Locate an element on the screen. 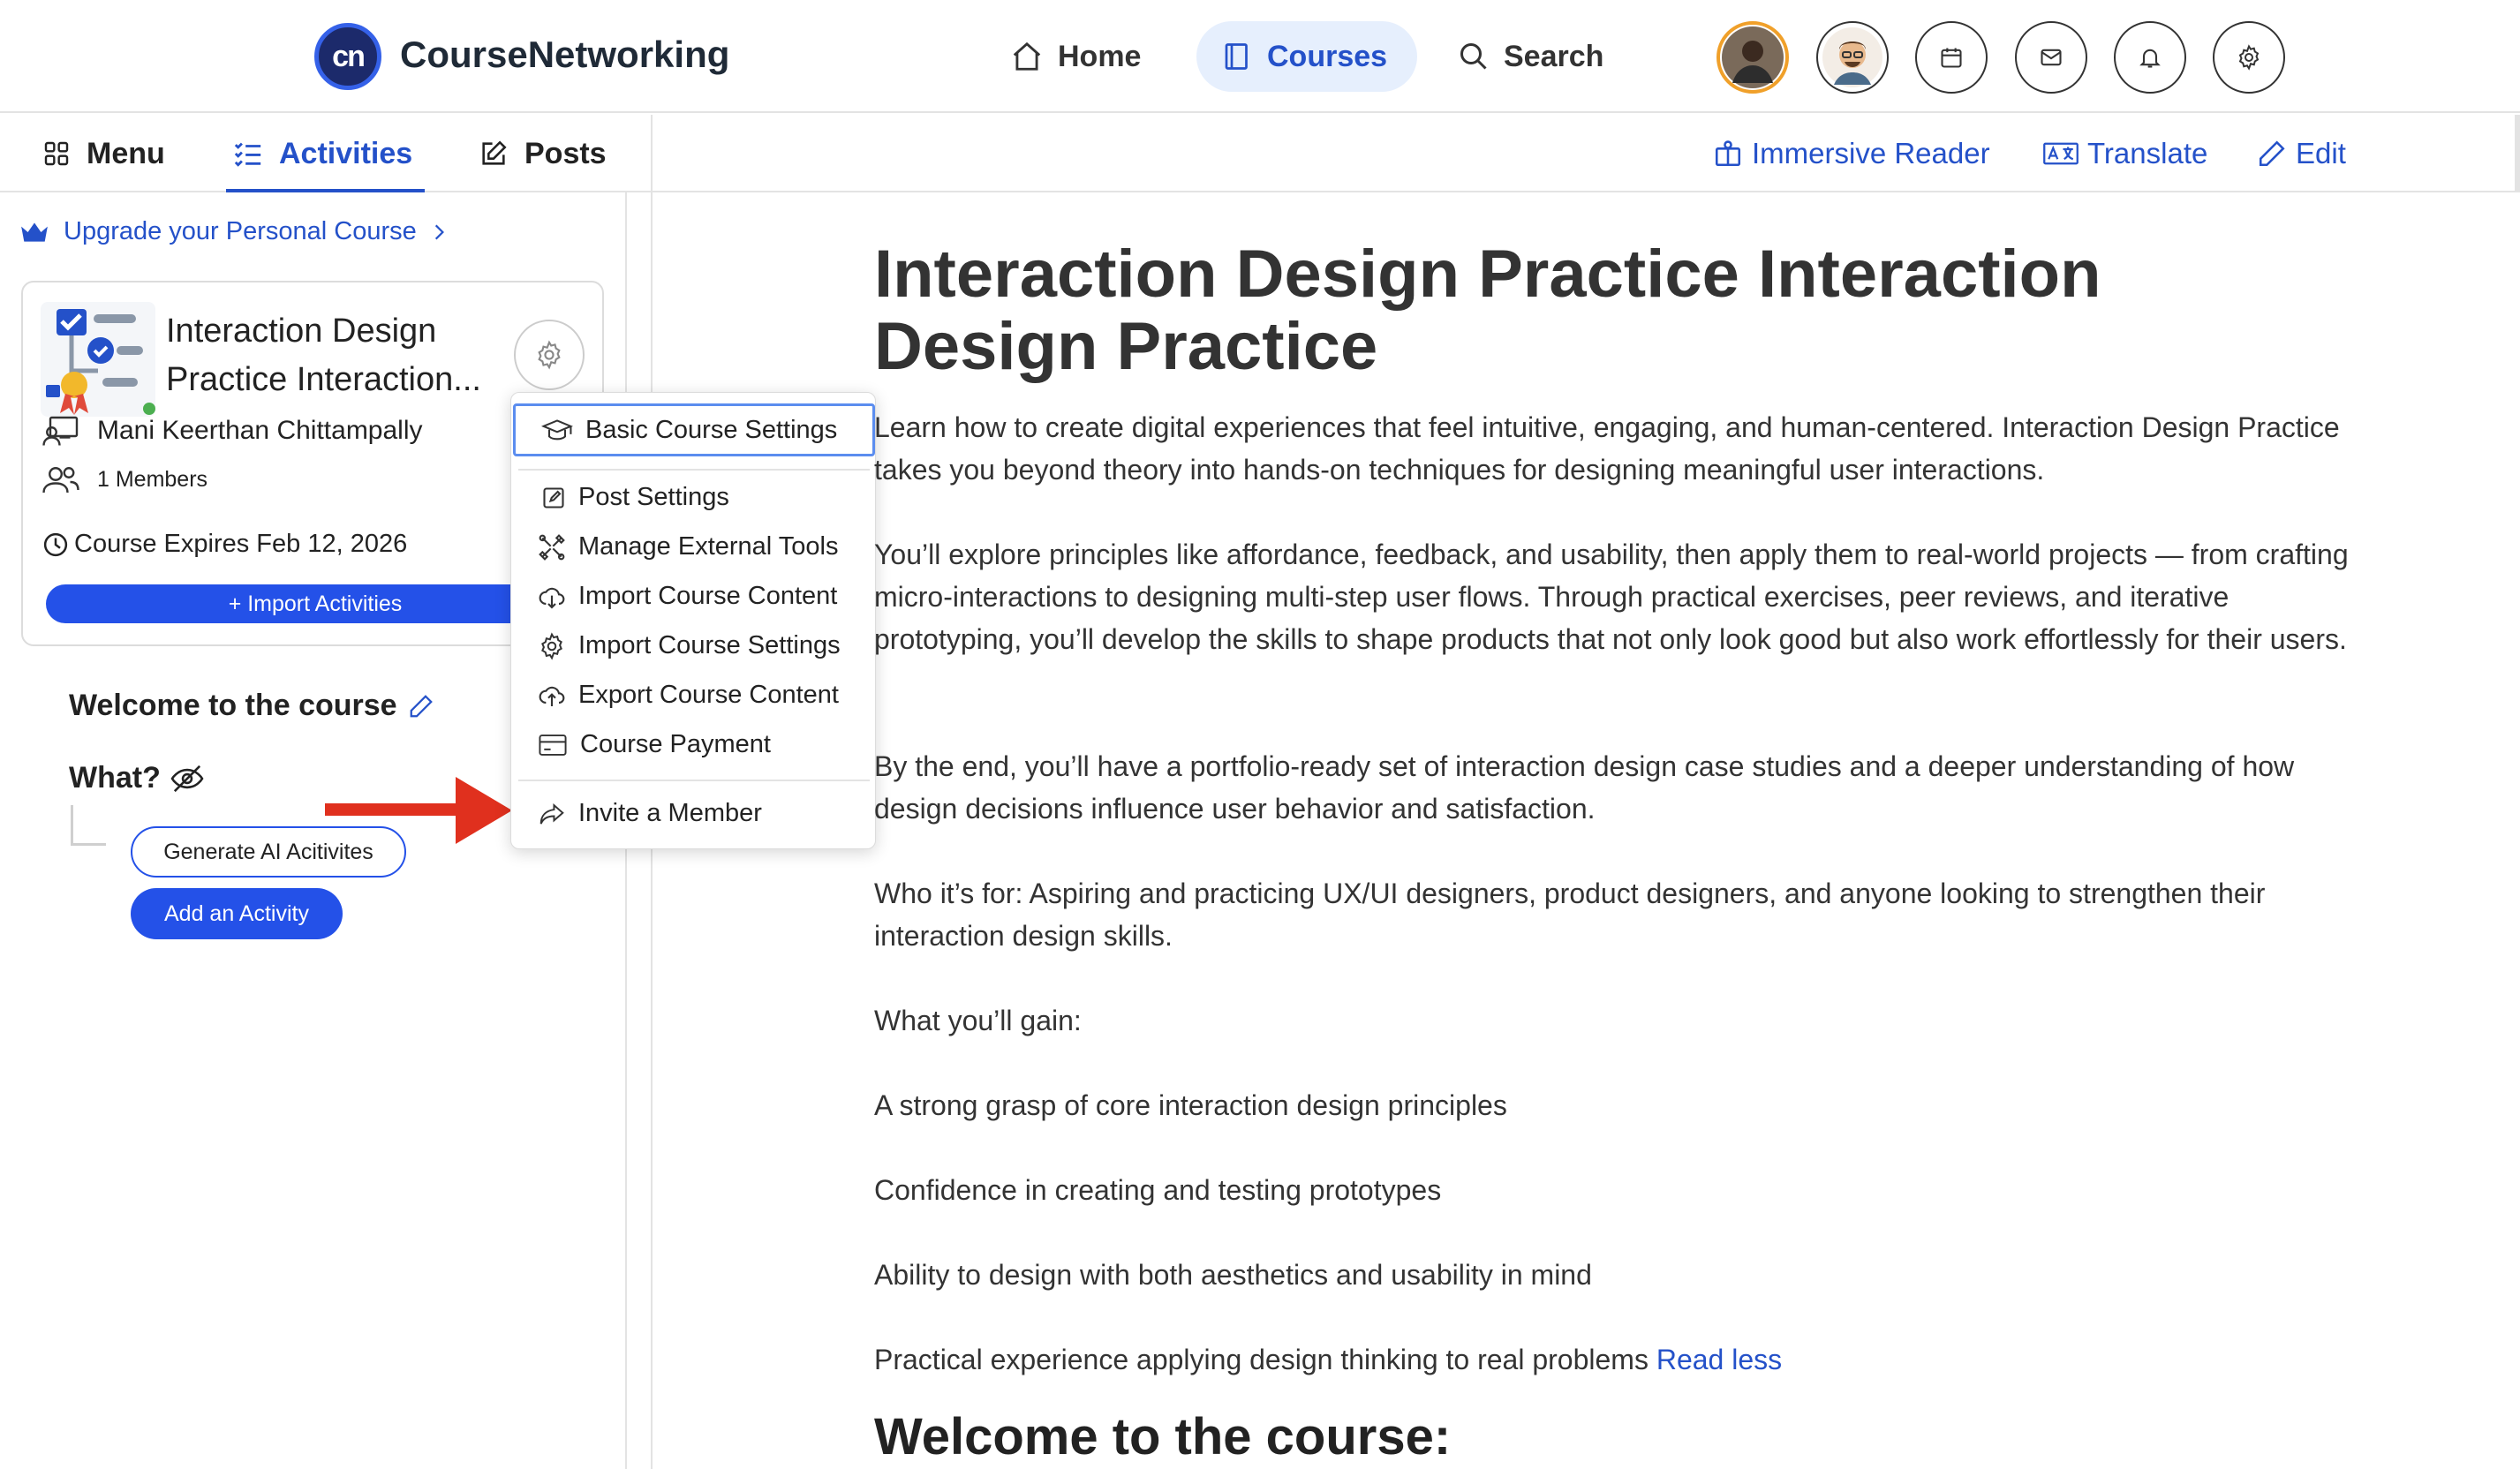  read-less-link: Read less is located at coordinates (1719, 1359).